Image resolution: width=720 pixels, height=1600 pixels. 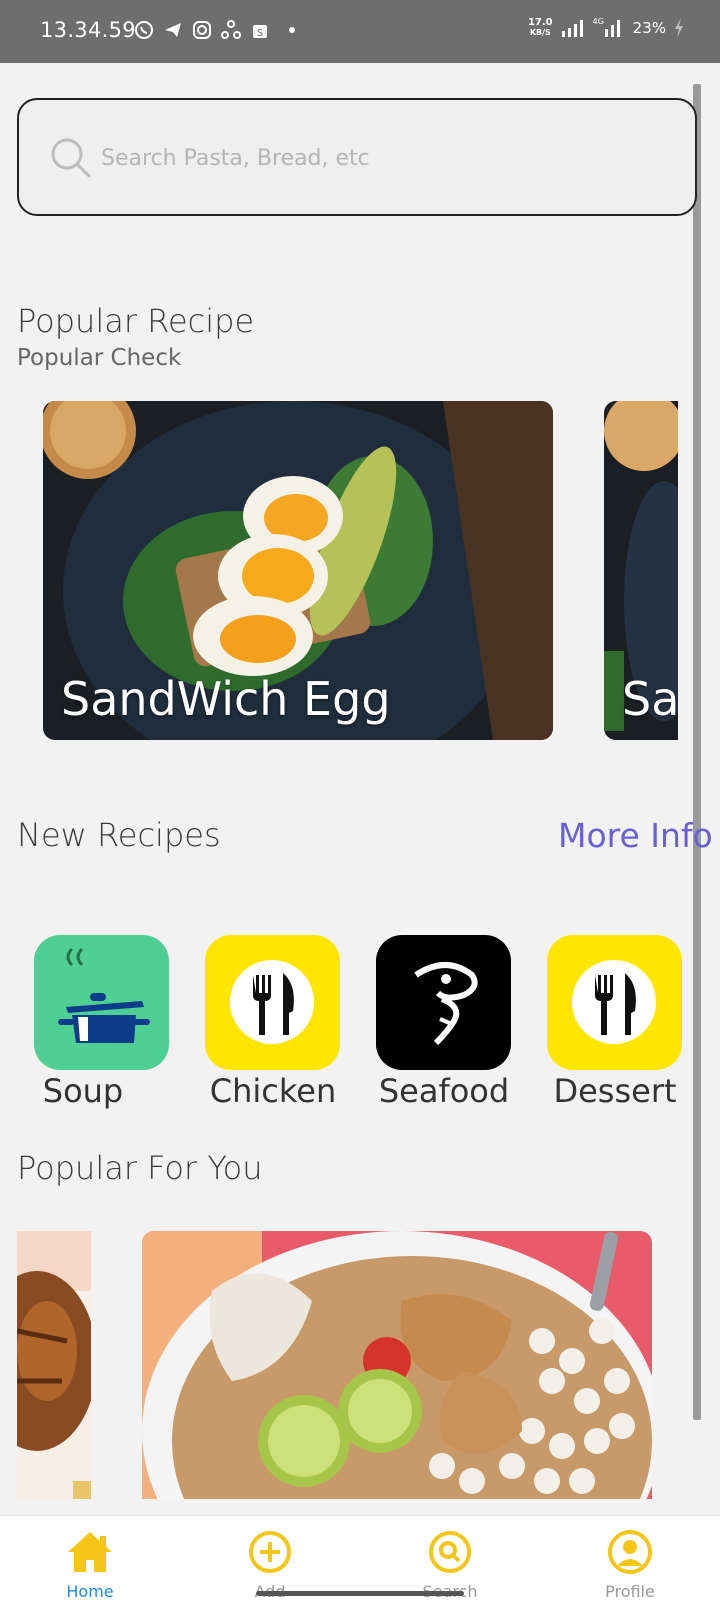 What do you see at coordinates (140, 1168) in the screenshot?
I see `popular-for-you-title: Popular For You` at bounding box center [140, 1168].